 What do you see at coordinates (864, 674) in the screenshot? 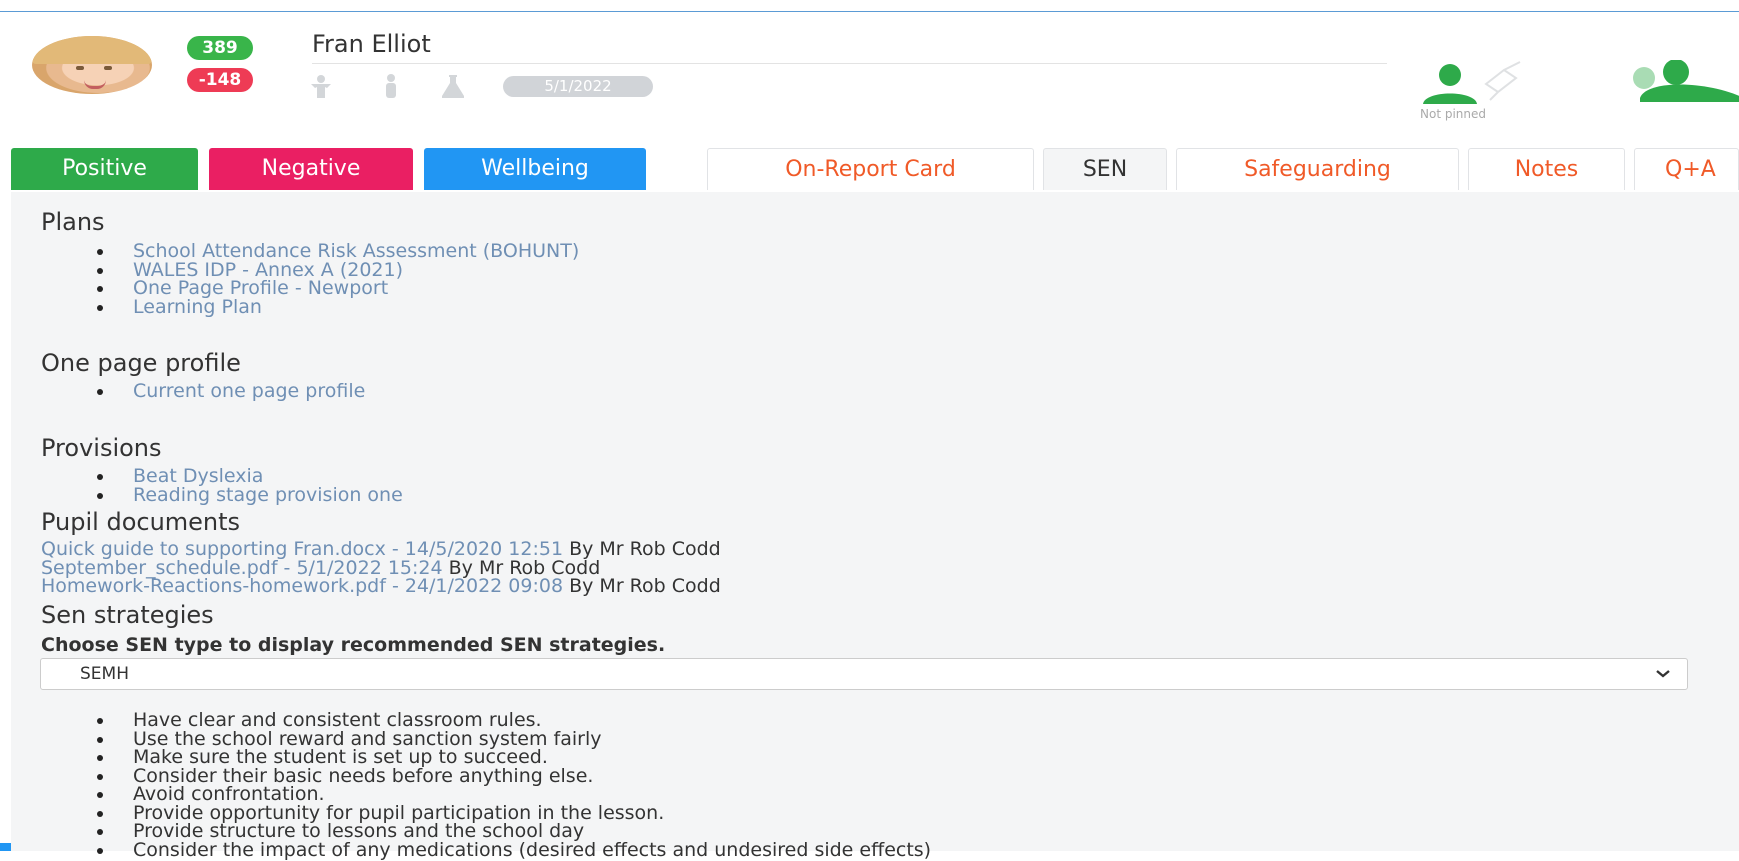
I see `sen-type-select: SEMH` at bounding box center [864, 674].